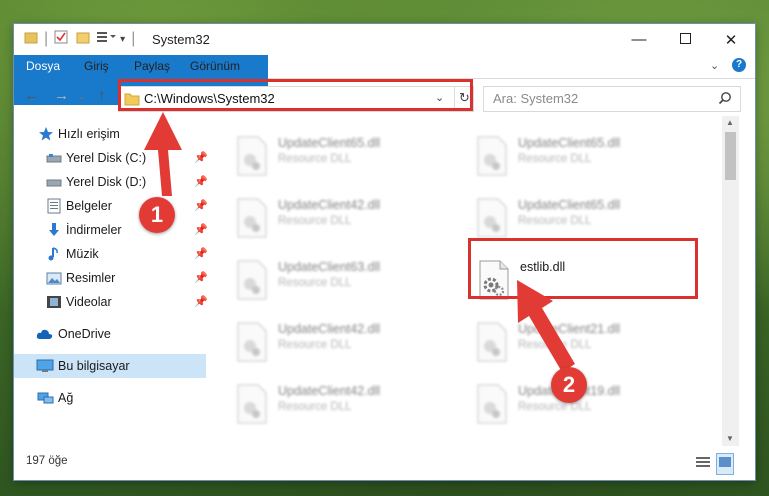  What do you see at coordinates (157, 215) in the screenshot?
I see `step-1-badge: 1` at bounding box center [157, 215].